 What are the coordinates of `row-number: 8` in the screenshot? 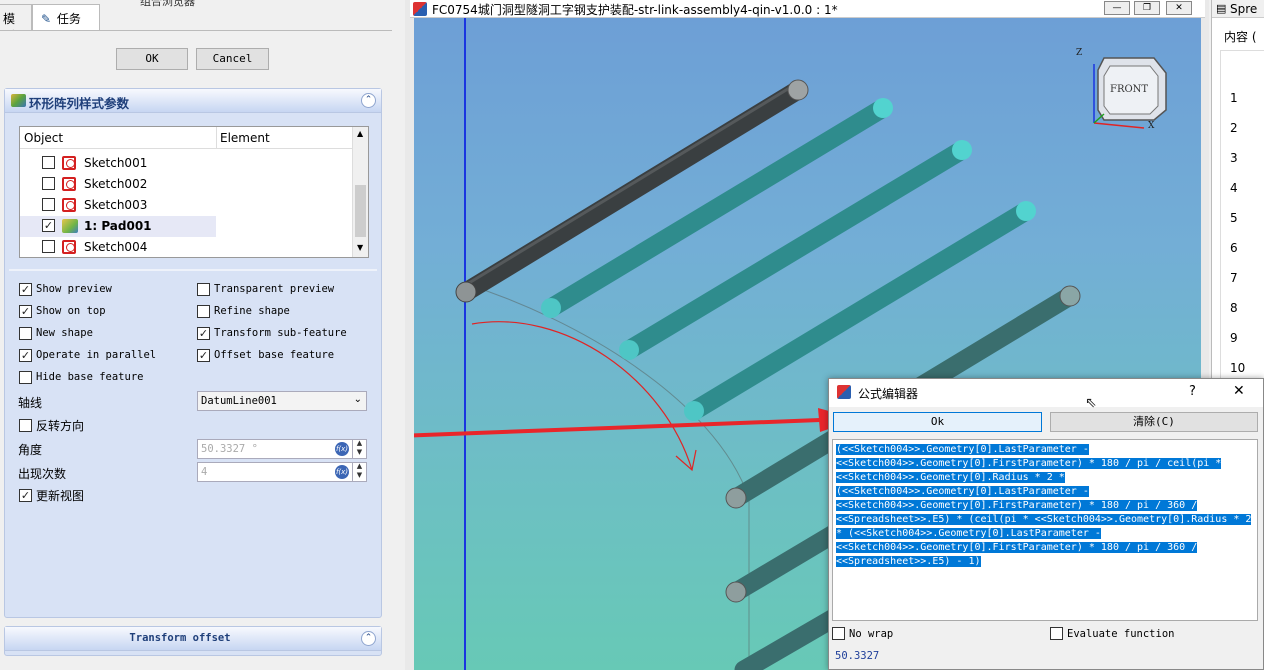 It's located at (1234, 308).